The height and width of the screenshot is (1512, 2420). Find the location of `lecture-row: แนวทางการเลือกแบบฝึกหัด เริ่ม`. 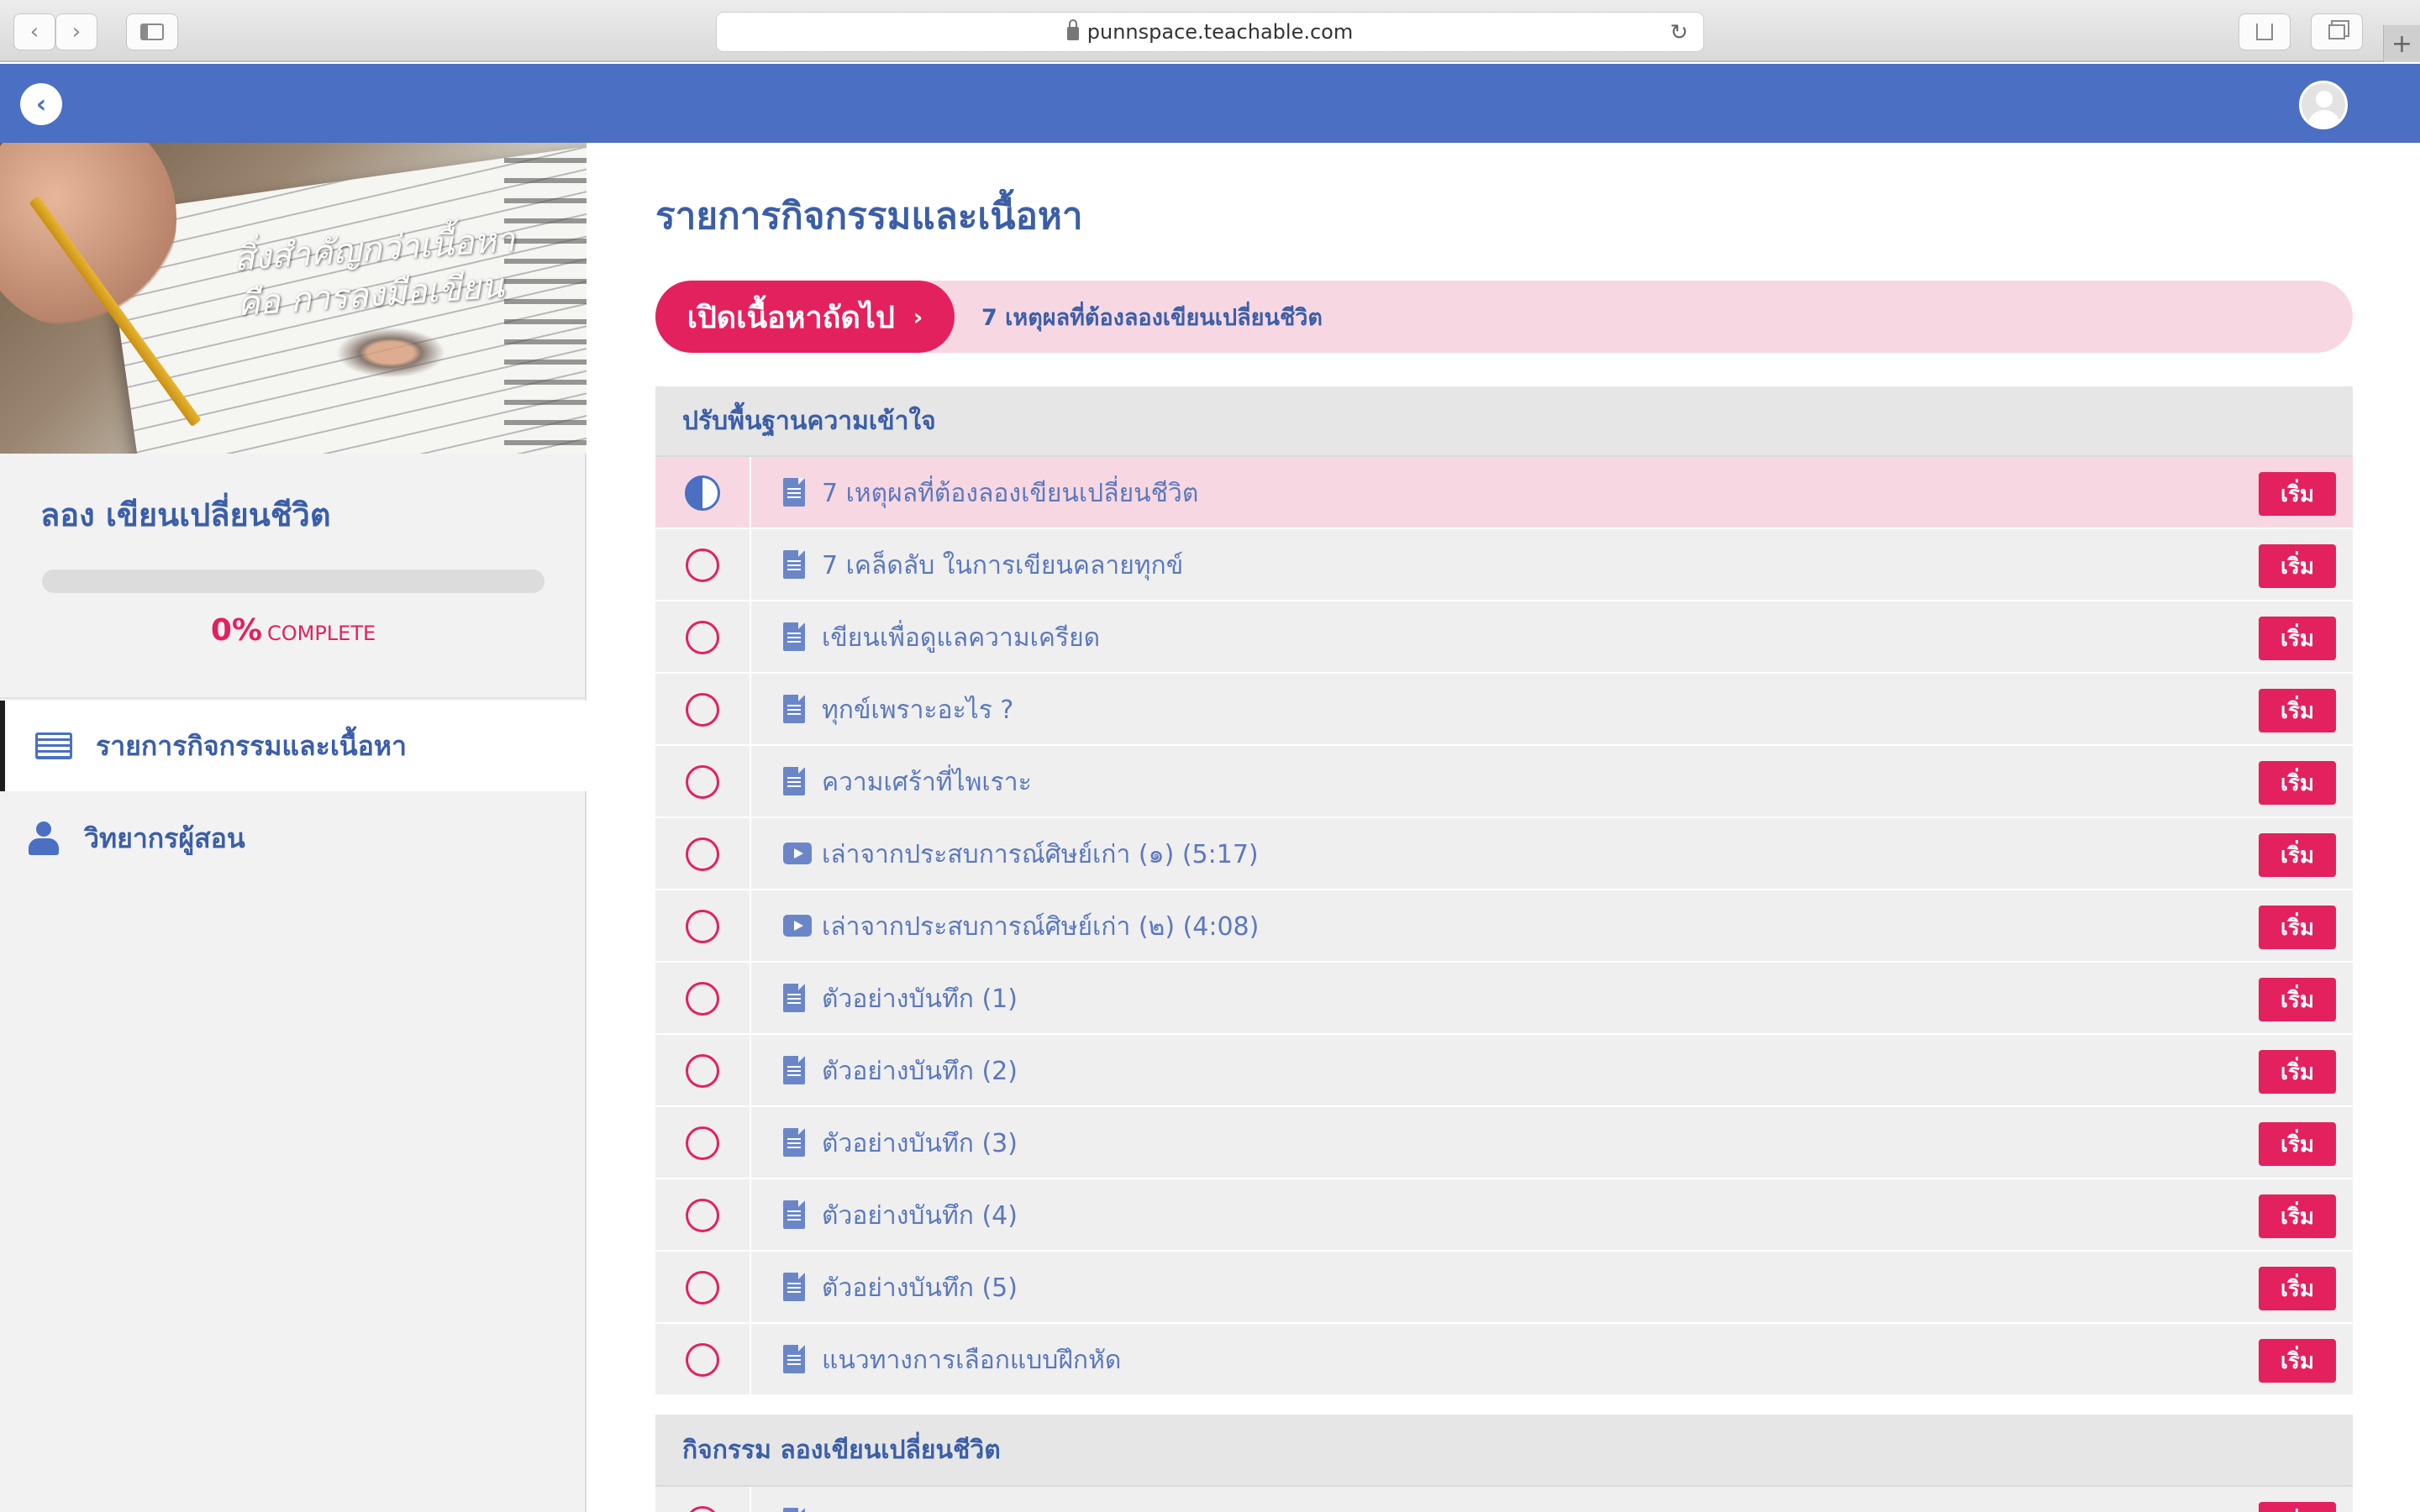

lecture-row: แนวทางการเลือกแบบฝึกหัด เริ่ม is located at coordinates (1504, 1360).